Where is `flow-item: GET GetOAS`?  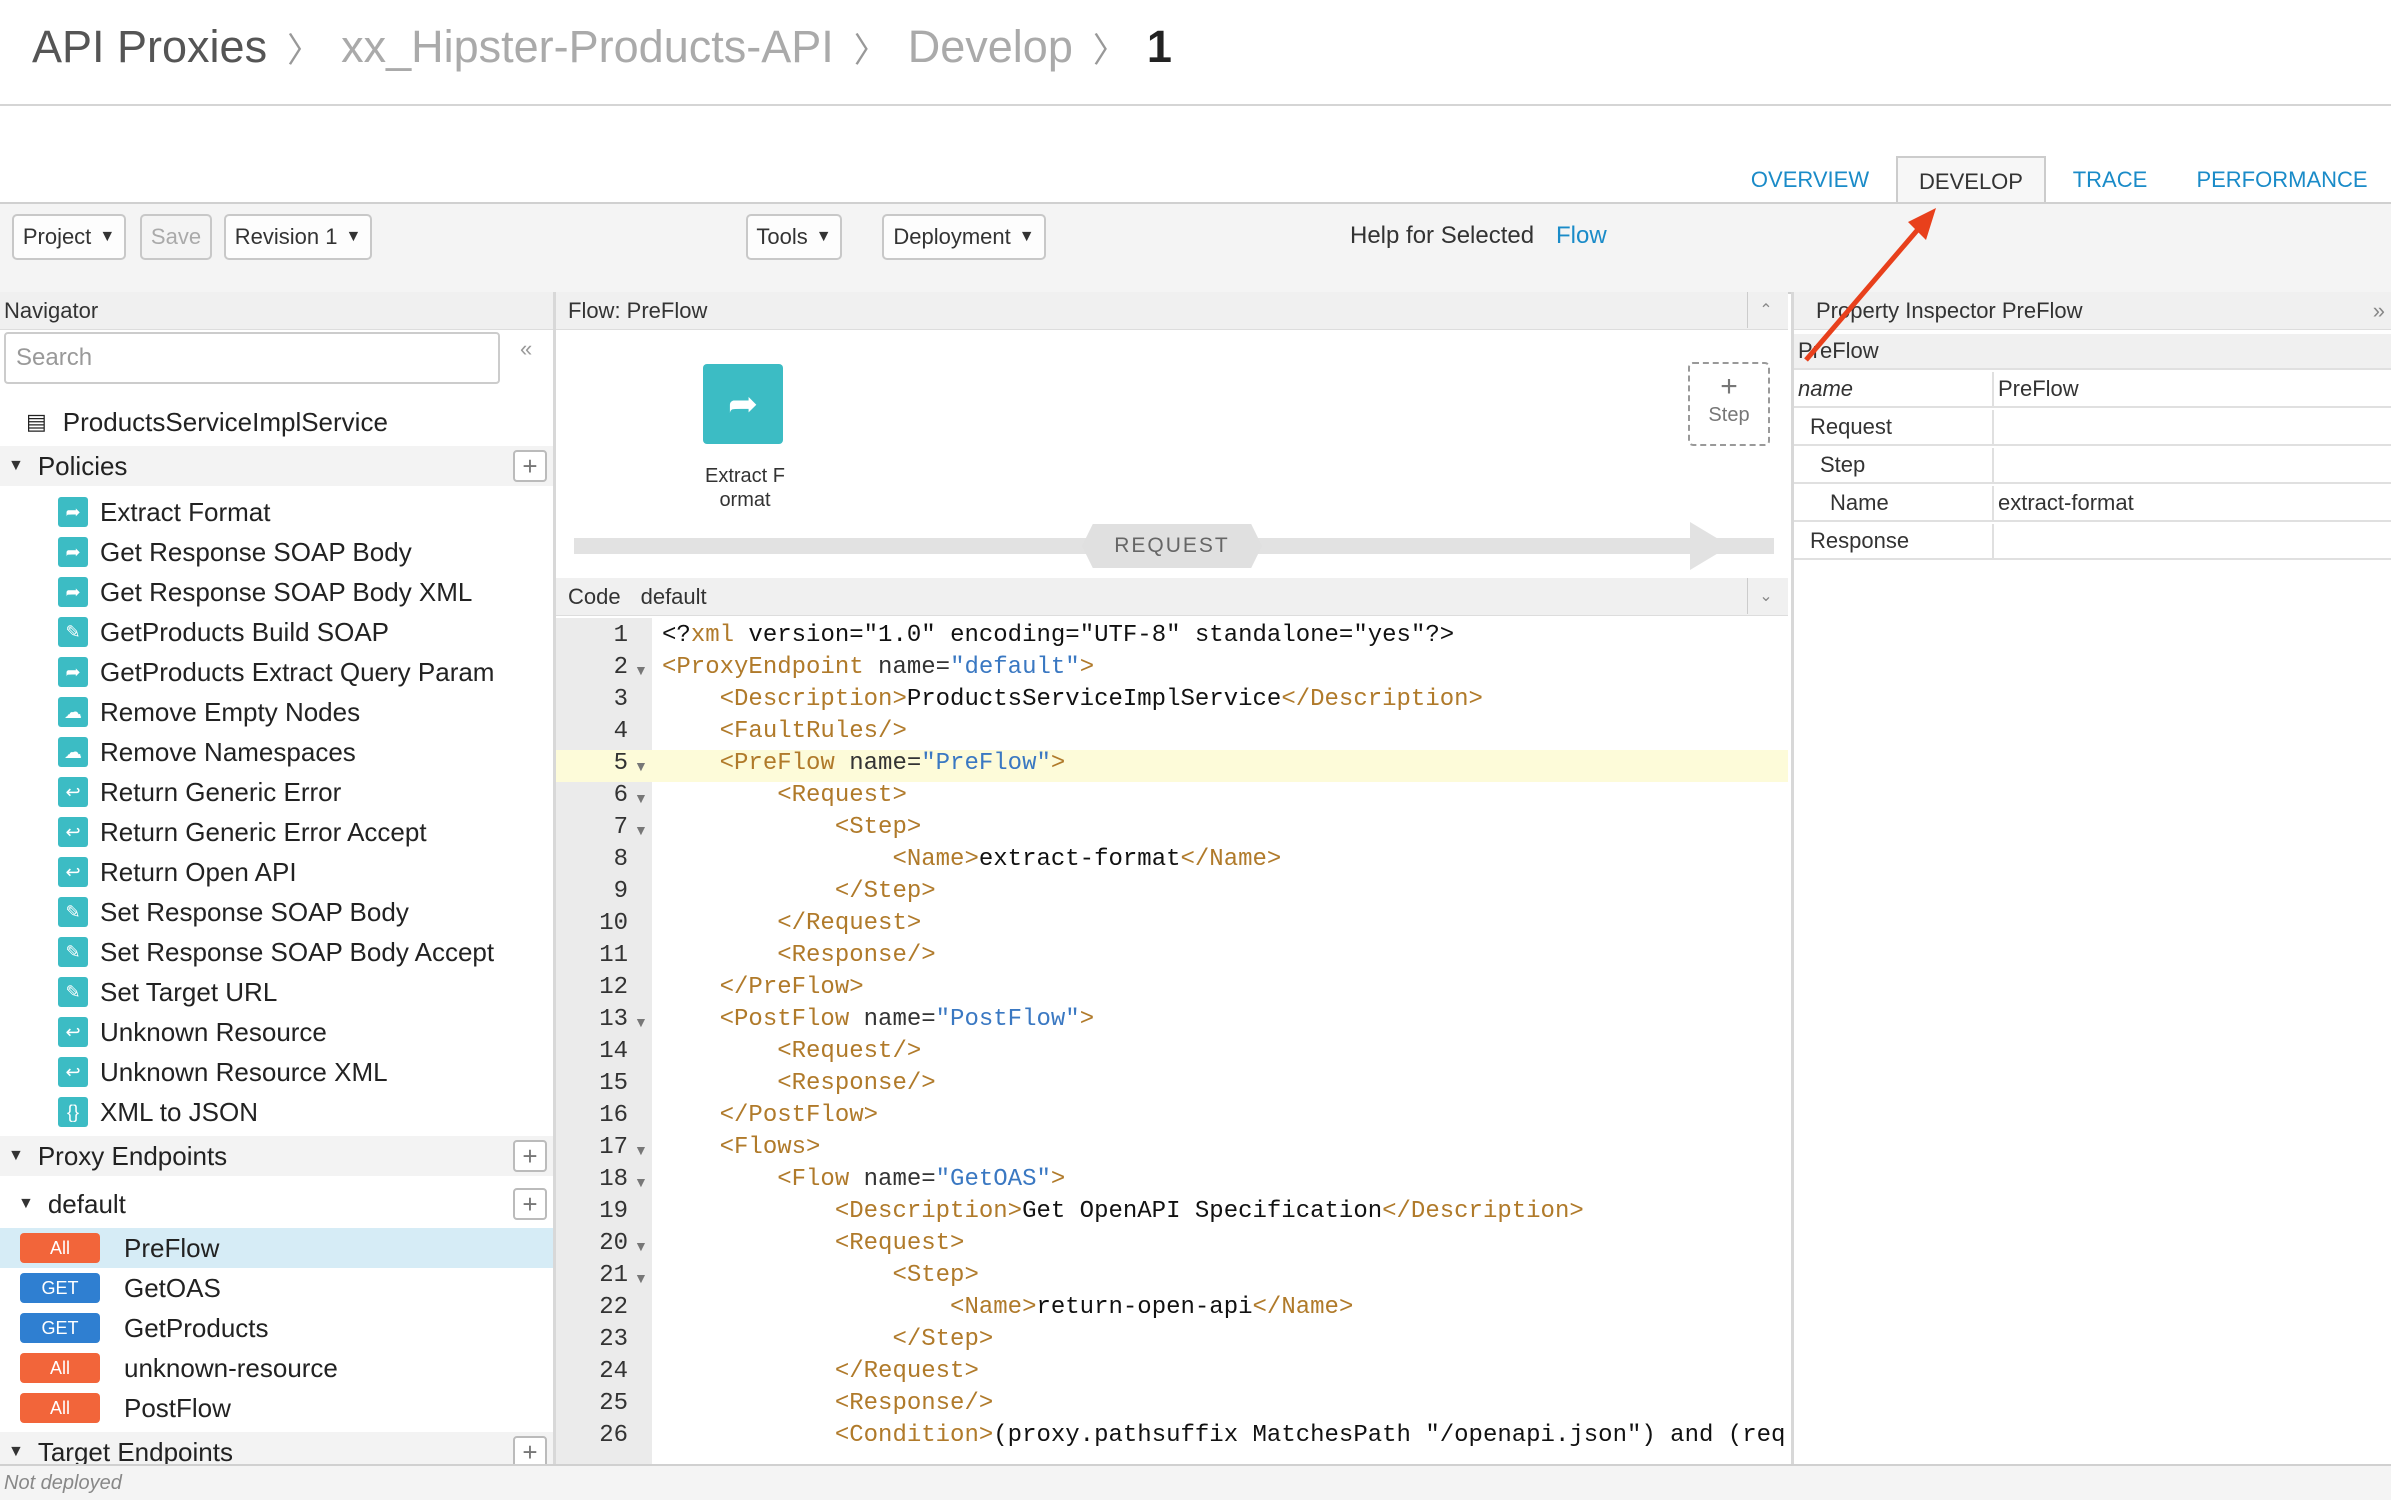
flow-item: GET GetOAS is located at coordinates (276, 1288).